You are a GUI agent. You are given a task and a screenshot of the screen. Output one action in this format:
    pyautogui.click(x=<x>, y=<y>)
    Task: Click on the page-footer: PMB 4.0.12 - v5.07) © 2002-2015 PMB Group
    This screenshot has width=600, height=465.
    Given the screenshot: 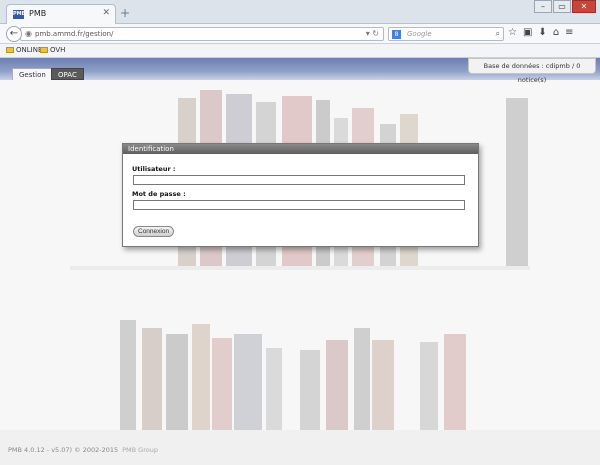 What is the action you would take?
    pyautogui.click(x=300, y=447)
    